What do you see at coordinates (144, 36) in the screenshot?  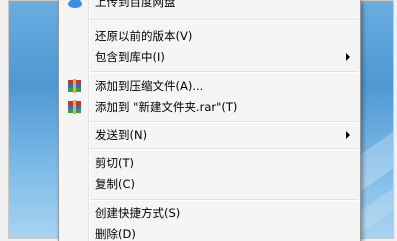 I see `menu-item-label: 还原以前的版本(V)` at bounding box center [144, 36].